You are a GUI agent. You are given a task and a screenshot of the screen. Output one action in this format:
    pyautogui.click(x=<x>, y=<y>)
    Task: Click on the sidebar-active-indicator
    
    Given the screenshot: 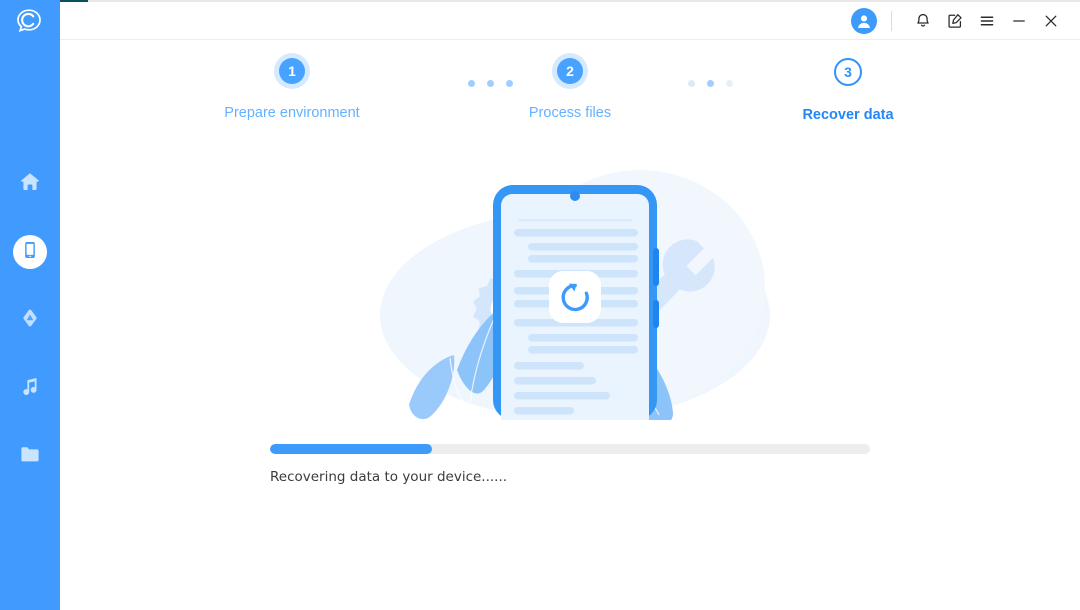 What is the action you would take?
    pyautogui.click(x=30, y=252)
    